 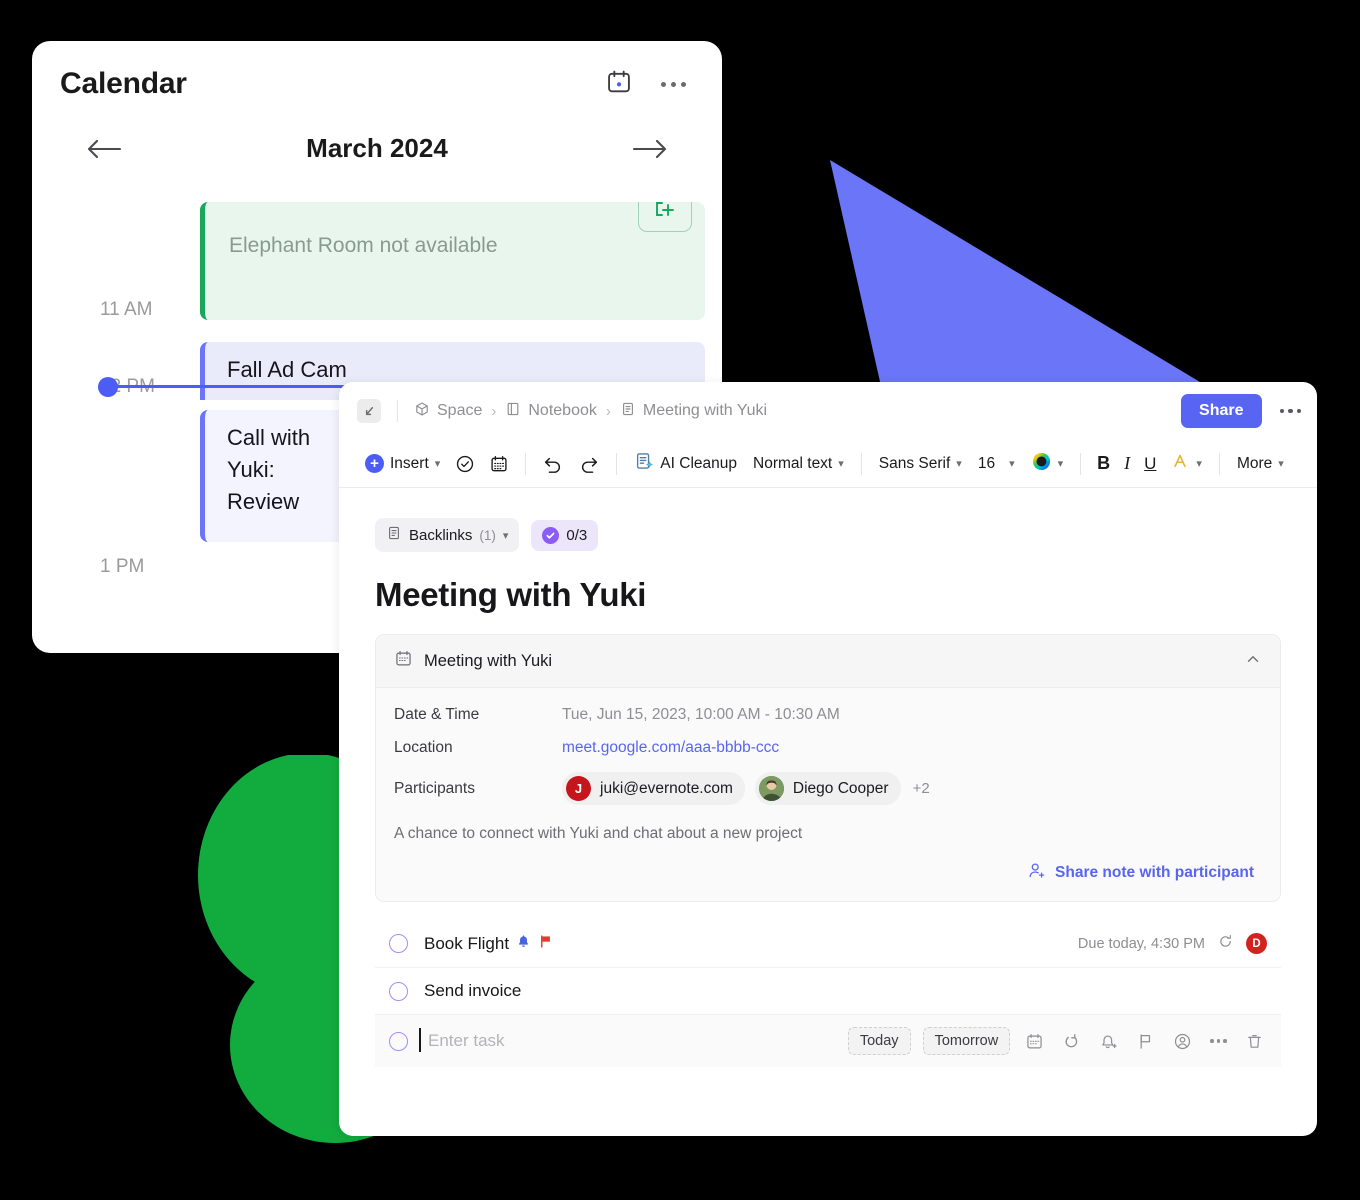 What do you see at coordinates (104, 149) in the screenshot?
I see `prev-month-button` at bounding box center [104, 149].